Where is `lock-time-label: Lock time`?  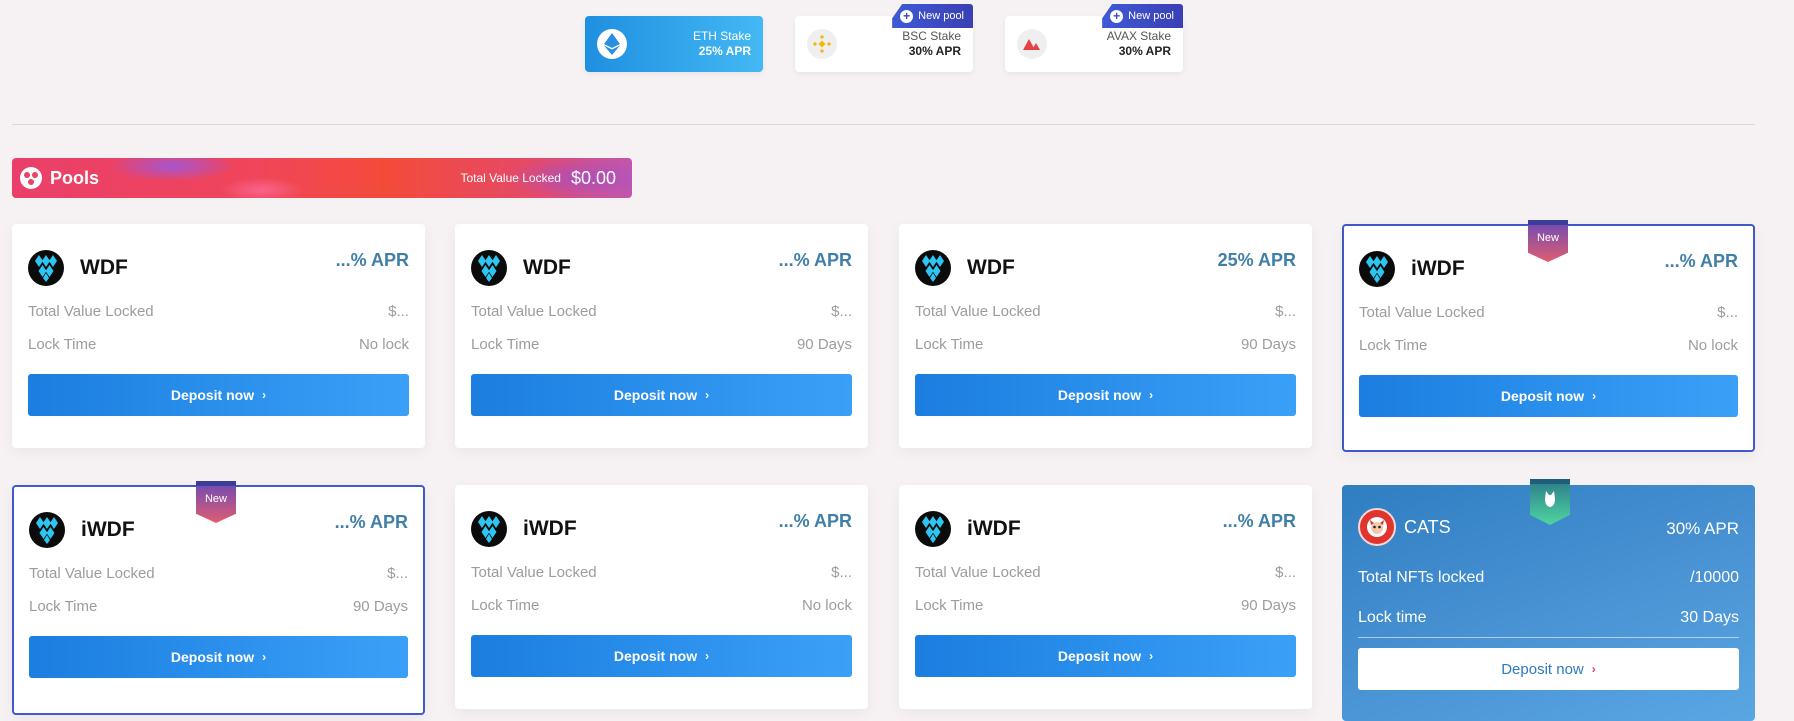 lock-time-label: Lock time is located at coordinates (1392, 617).